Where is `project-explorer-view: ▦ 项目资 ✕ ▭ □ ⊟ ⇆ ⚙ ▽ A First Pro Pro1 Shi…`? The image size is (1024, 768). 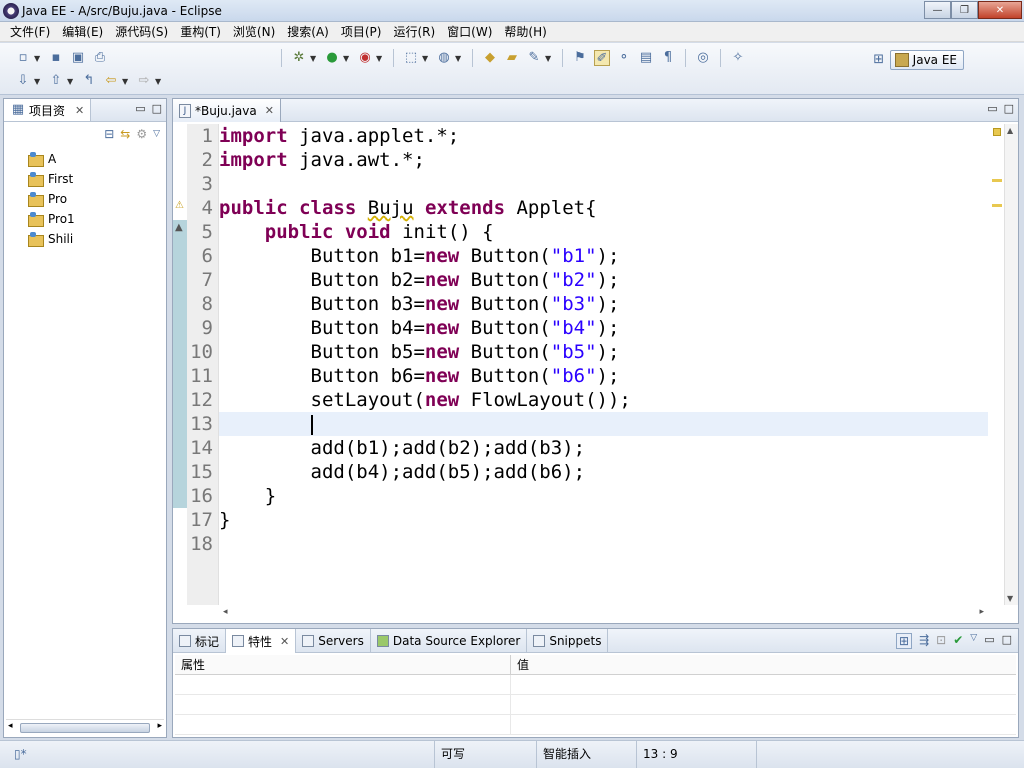 project-explorer-view: ▦ 项目资 ✕ ▭ □ ⊟ ⇆ ⚙ ▽ A First Pro Pro1 Shi… is located at coordinates (85, 418).